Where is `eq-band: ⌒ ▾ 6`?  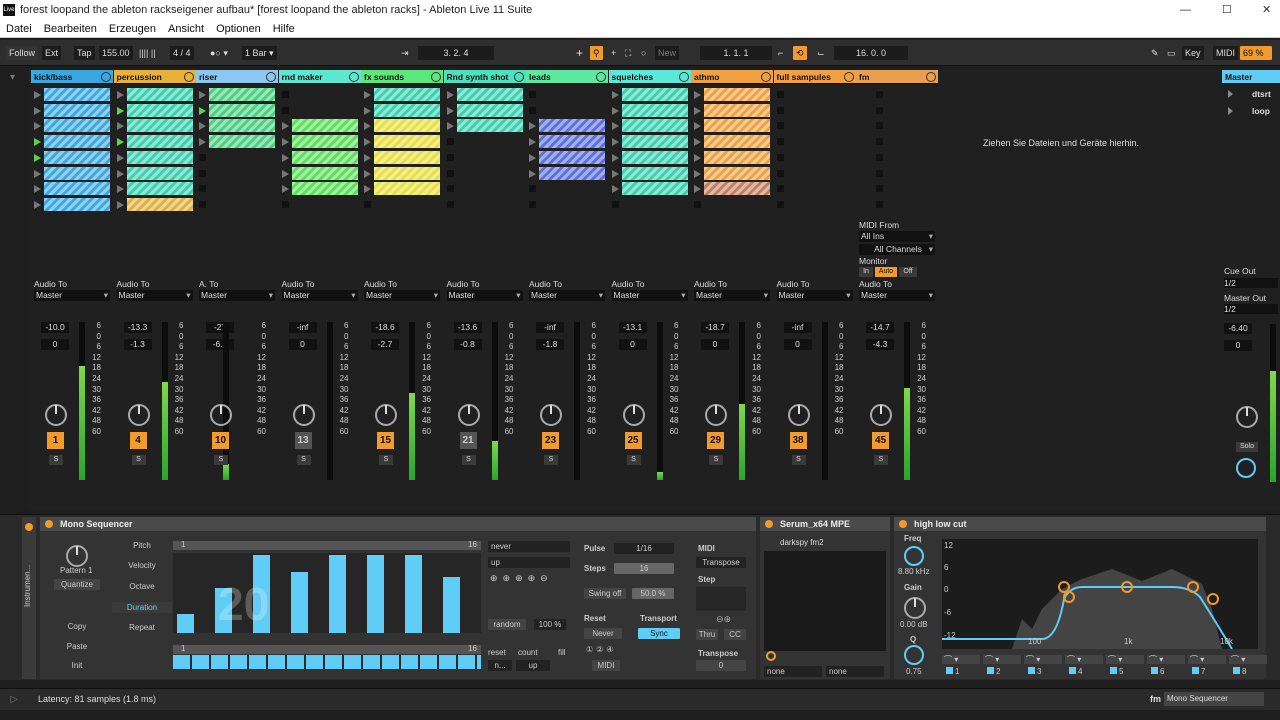 eq-band: ⌒ ▾ 6 is located at coordinates (1166, 665).